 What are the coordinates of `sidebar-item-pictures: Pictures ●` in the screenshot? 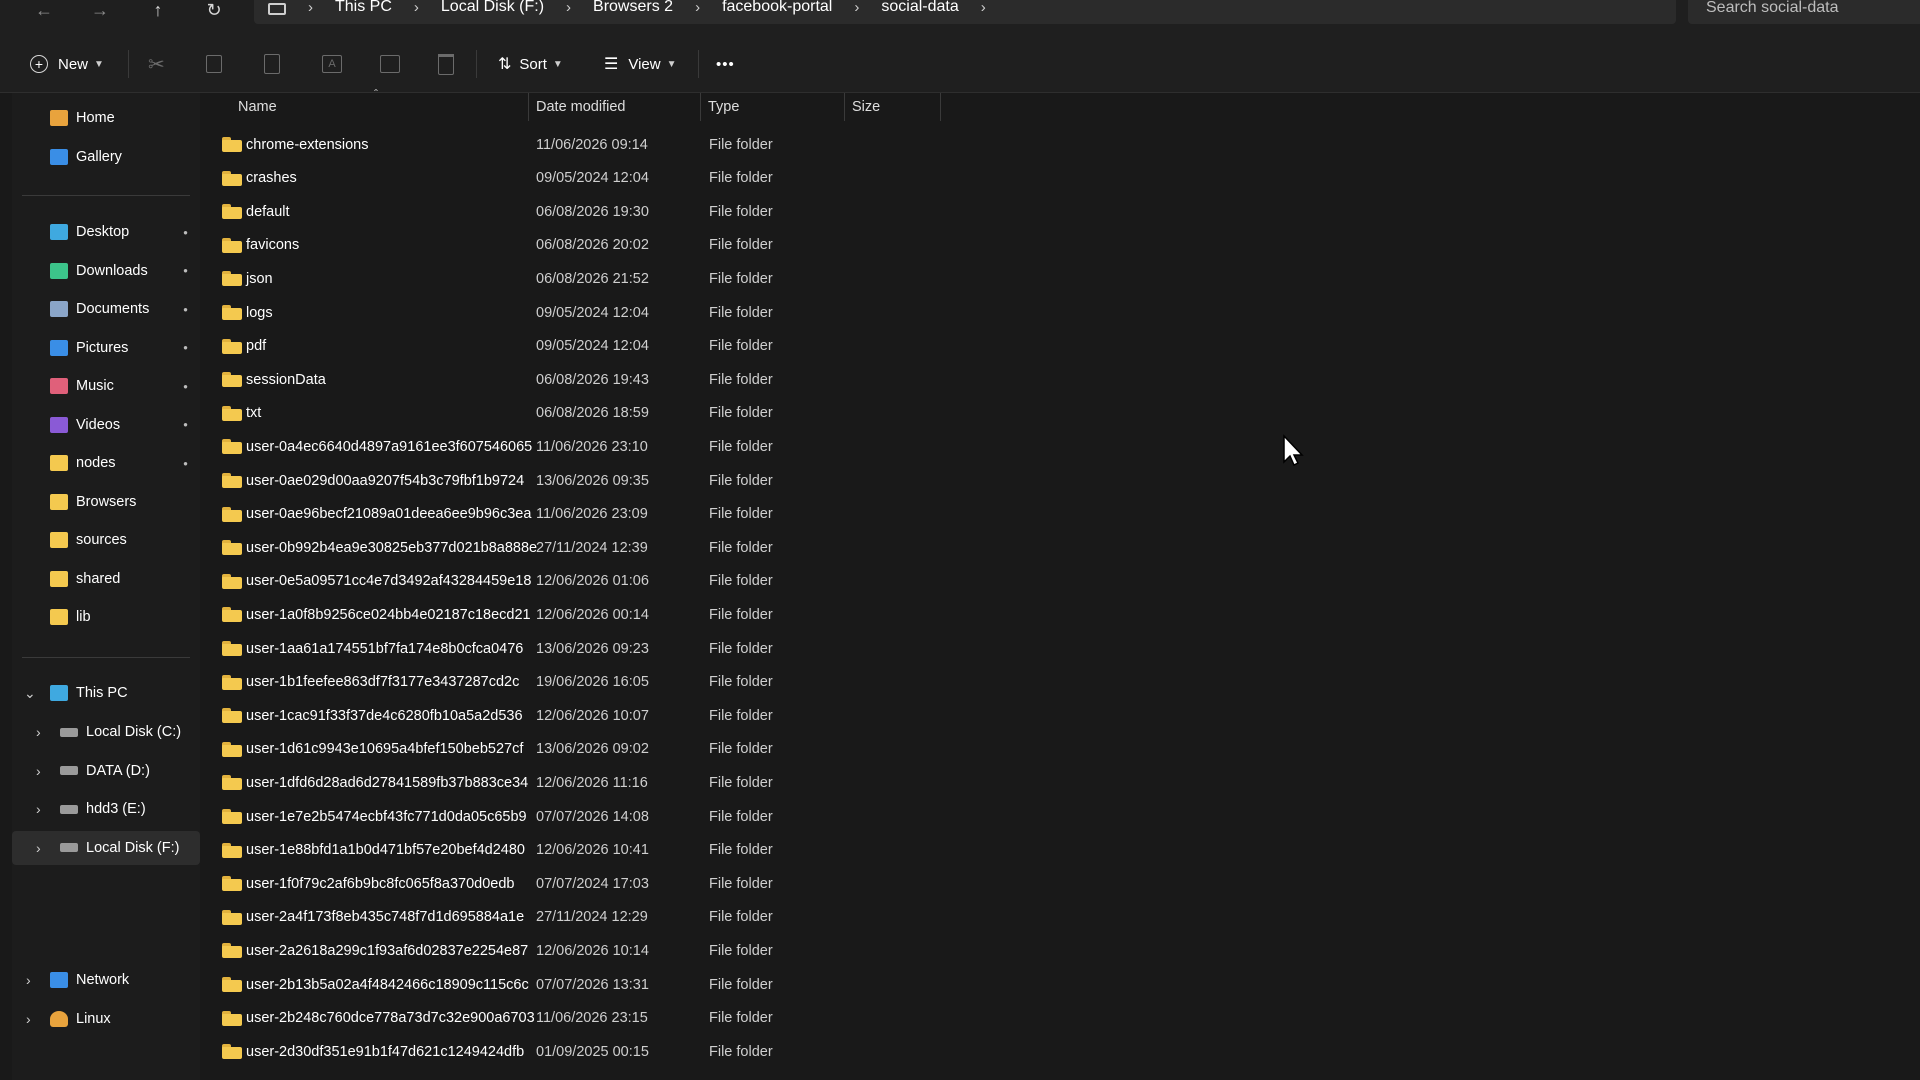 It's located at (106, 348).